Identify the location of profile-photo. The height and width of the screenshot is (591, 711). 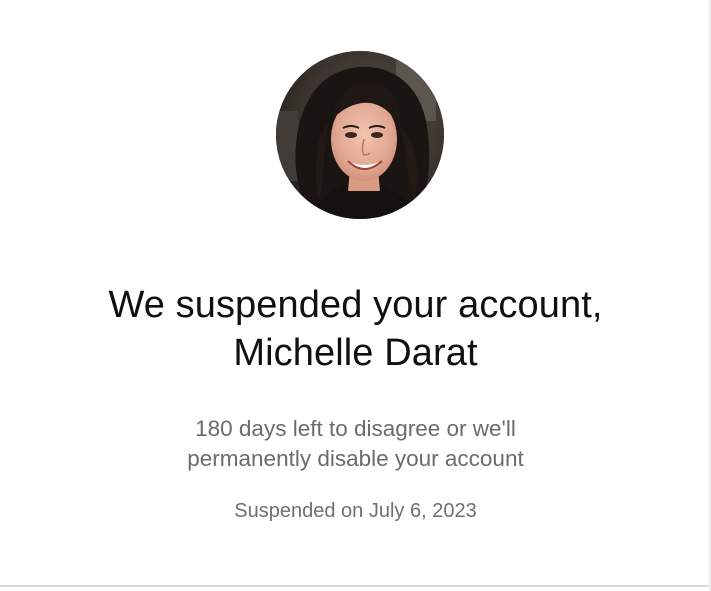
(360, 135).